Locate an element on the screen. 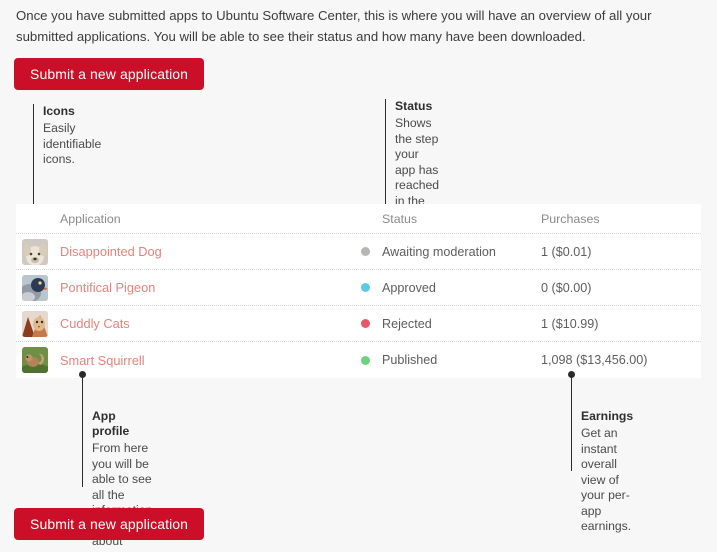 The width and height of the screenshot is (717, 552). status-label: Rejected is located at coordinates (407, 323).